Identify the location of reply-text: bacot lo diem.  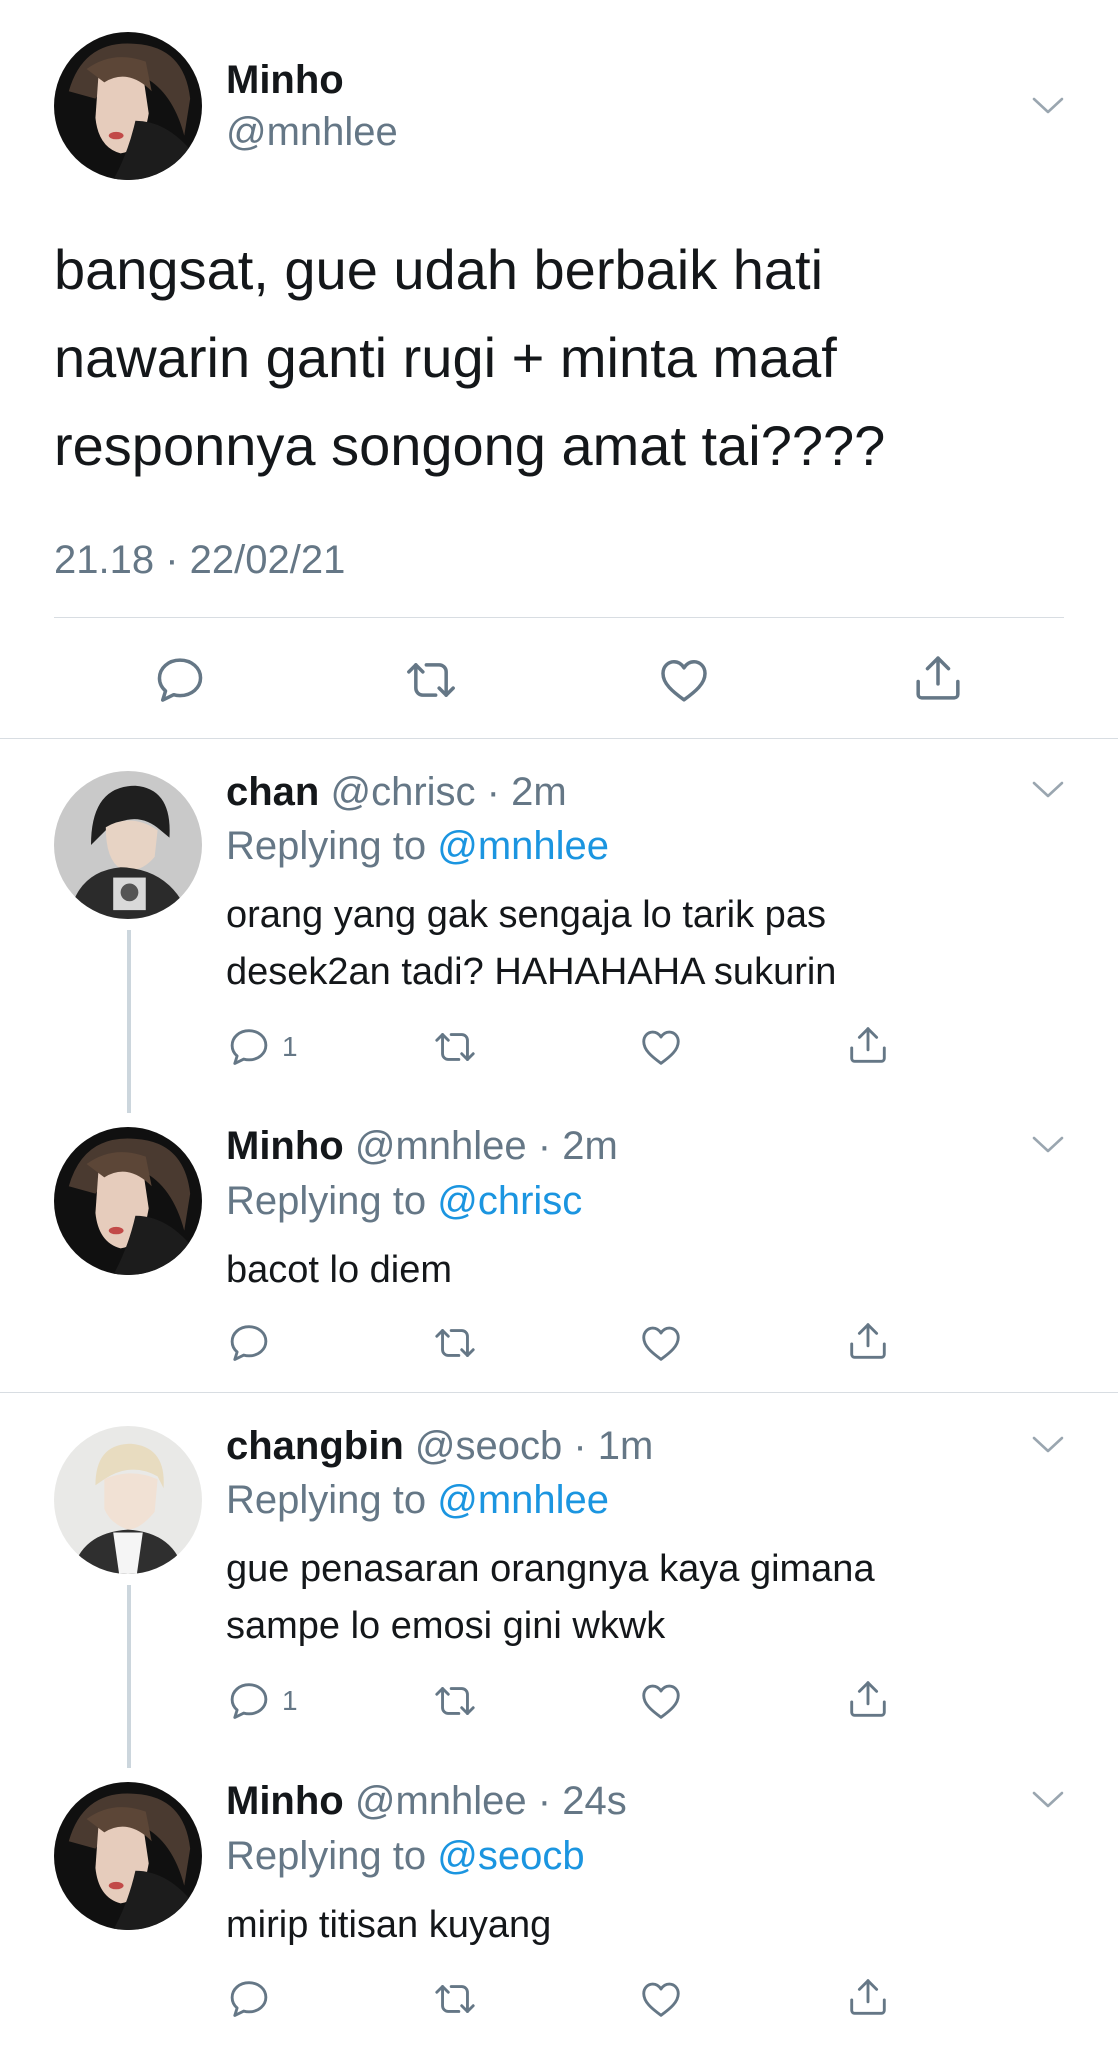
(339, 1270).